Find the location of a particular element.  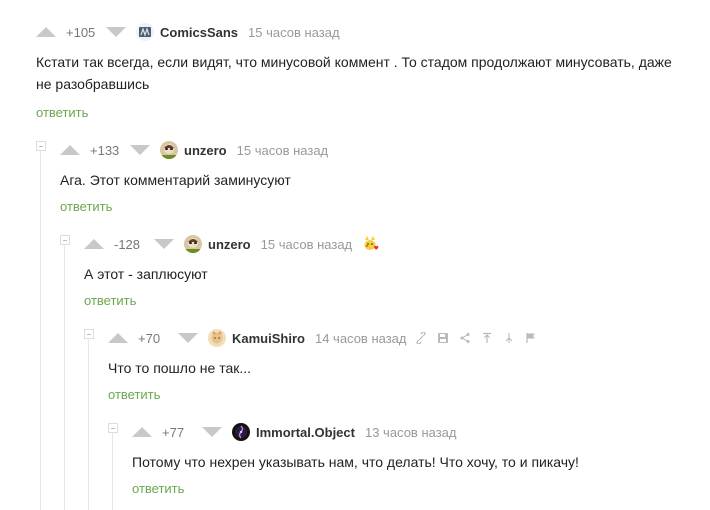

comment-header: +105 ComicsSans 15 часов назад is located at coordinates (188, 32).